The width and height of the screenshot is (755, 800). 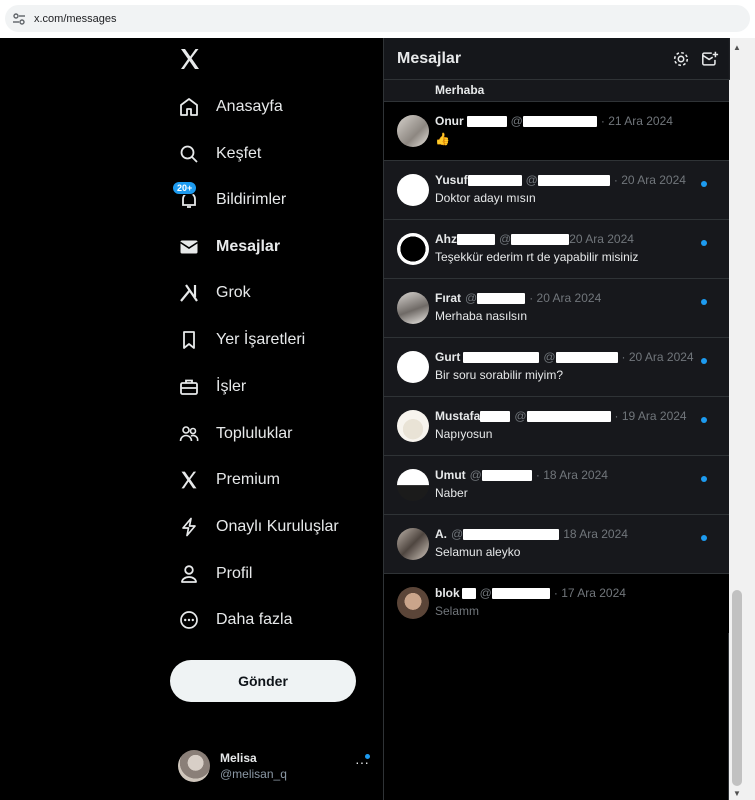 I want to click on conversation-date: 20 Ara 2024, so click(x=601, y=239).